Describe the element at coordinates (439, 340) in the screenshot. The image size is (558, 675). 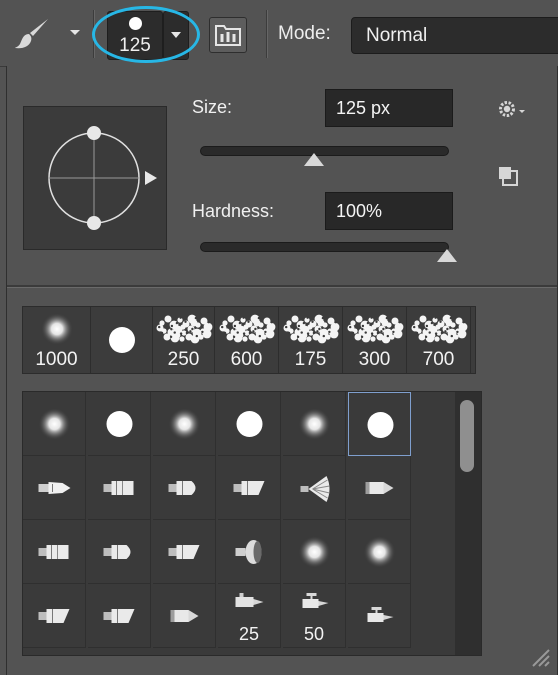
I see `recent-brush-item: 700` at that location.